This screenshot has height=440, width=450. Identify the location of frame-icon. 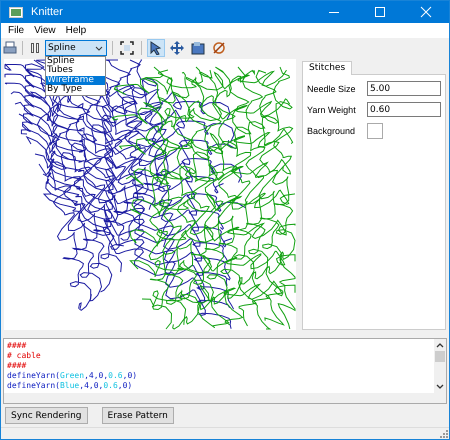
(198, 47).